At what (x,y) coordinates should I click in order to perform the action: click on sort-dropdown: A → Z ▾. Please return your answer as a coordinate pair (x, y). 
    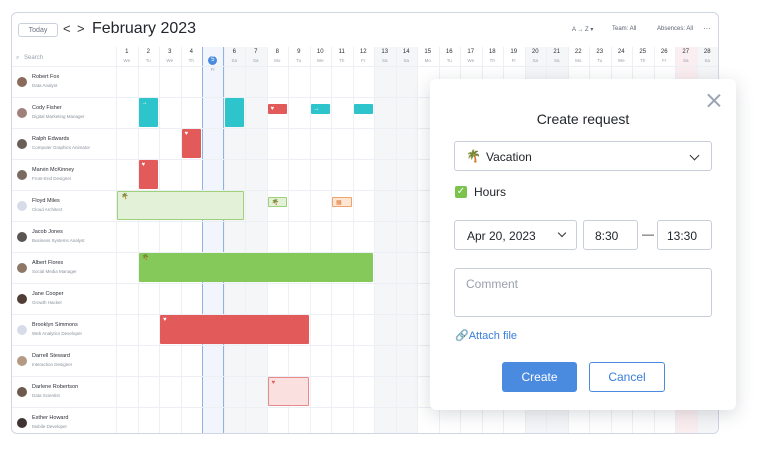
    Looking at the image, I should click on (582, 29).